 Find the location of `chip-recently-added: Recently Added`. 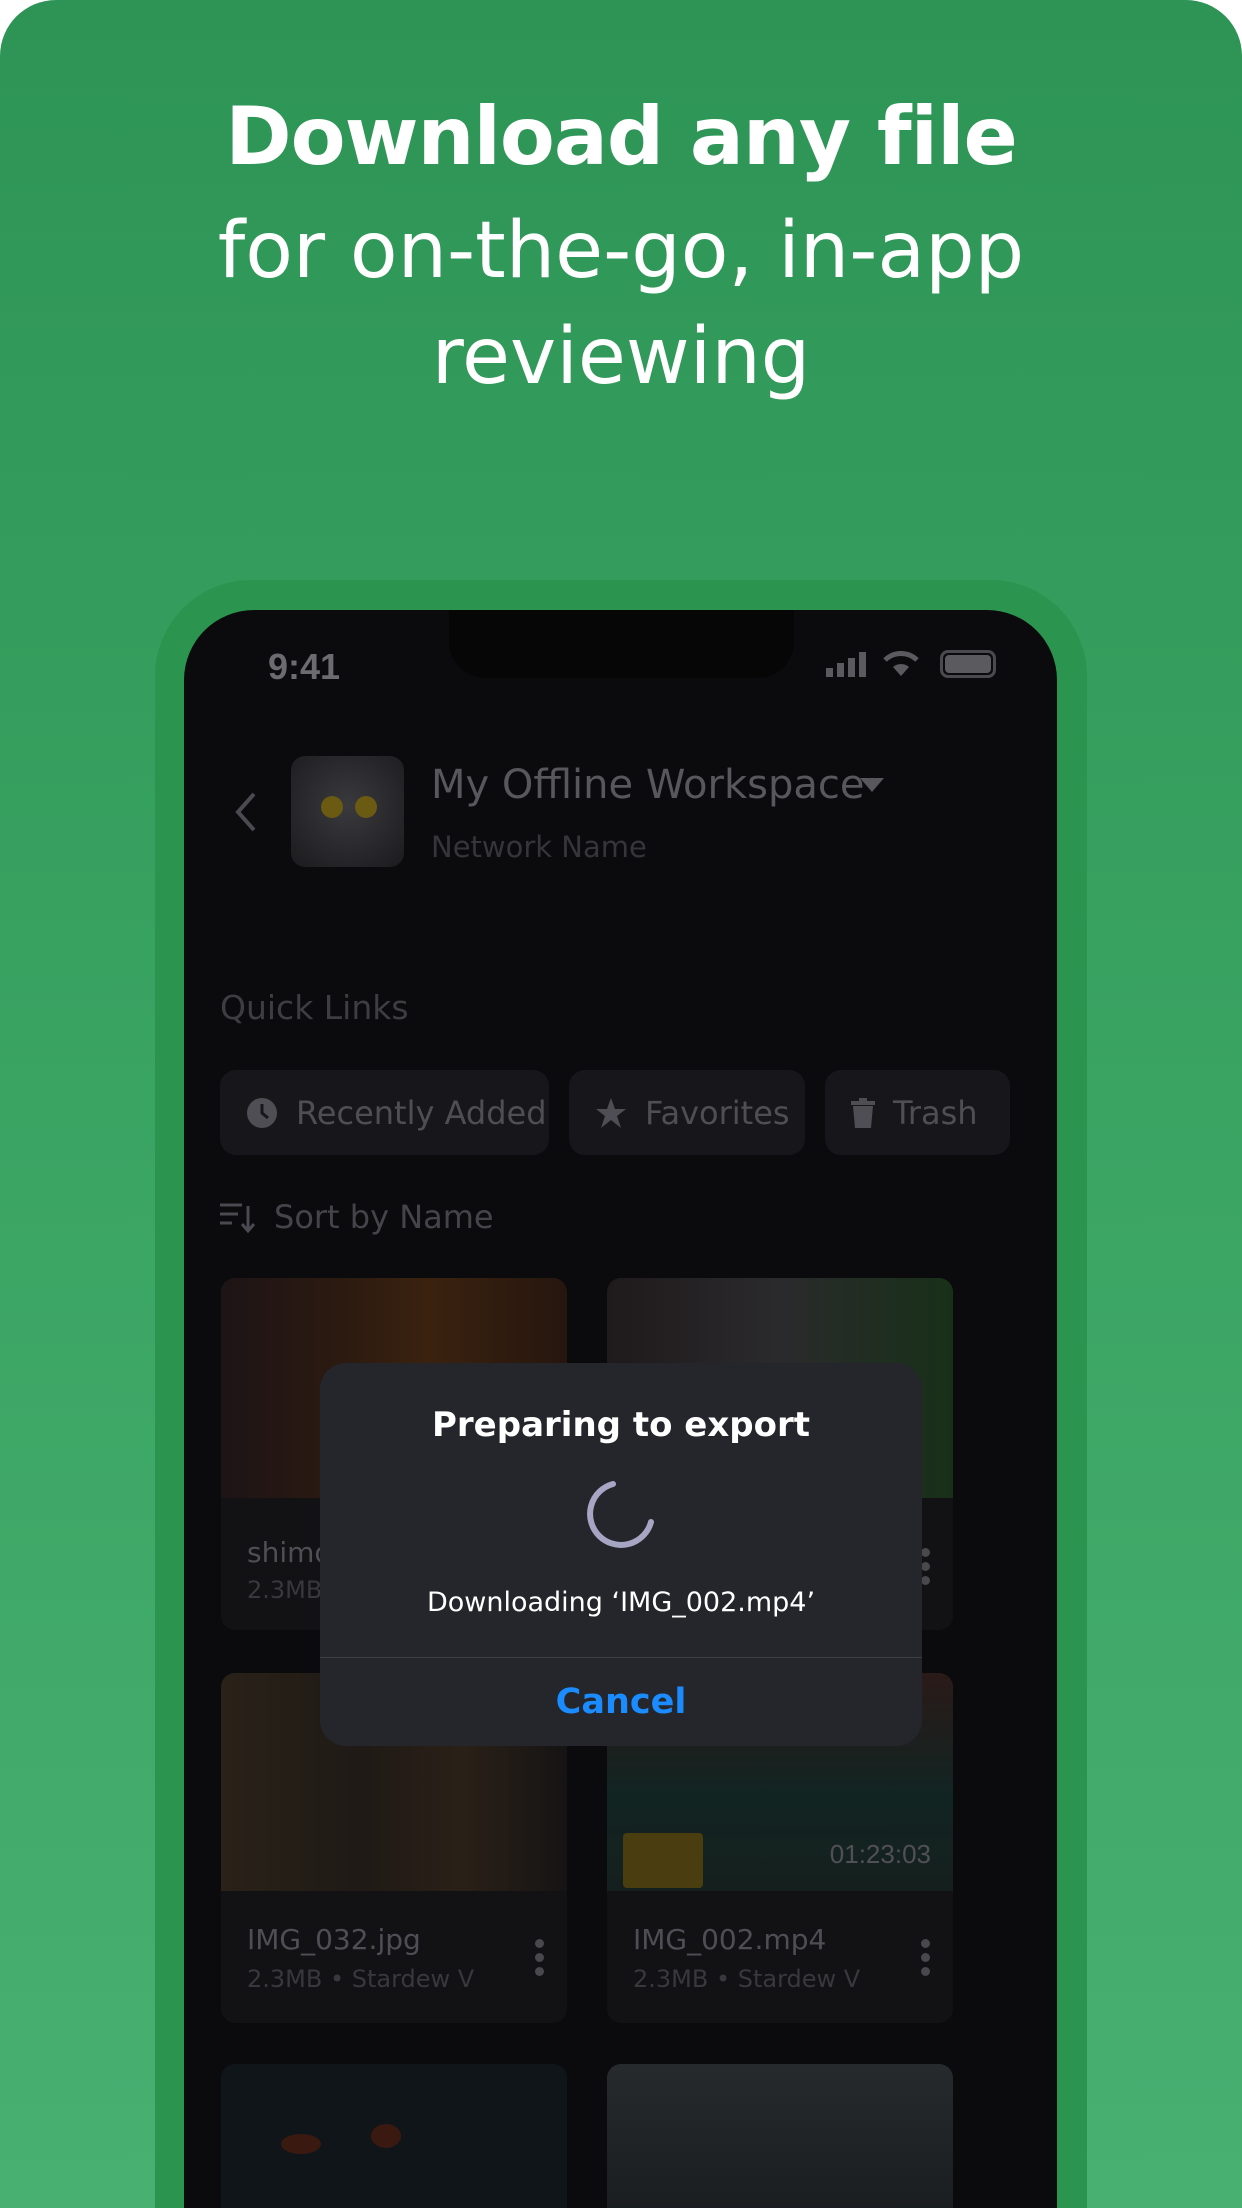

chip-recently-added: Recently Added is located at coordinates (384, 1112).